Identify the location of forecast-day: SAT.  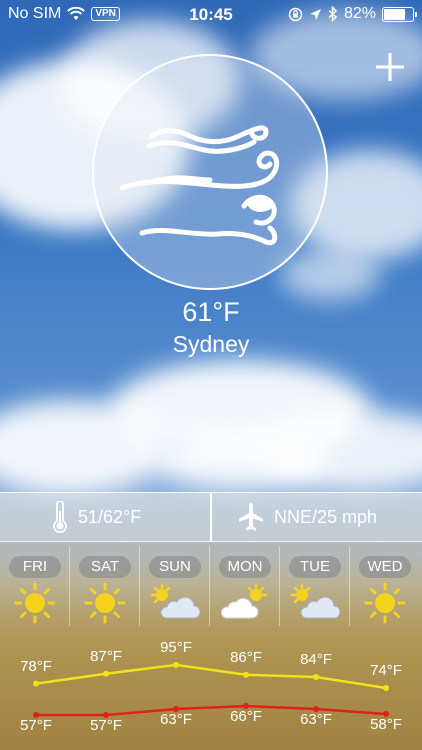
(105, 586).